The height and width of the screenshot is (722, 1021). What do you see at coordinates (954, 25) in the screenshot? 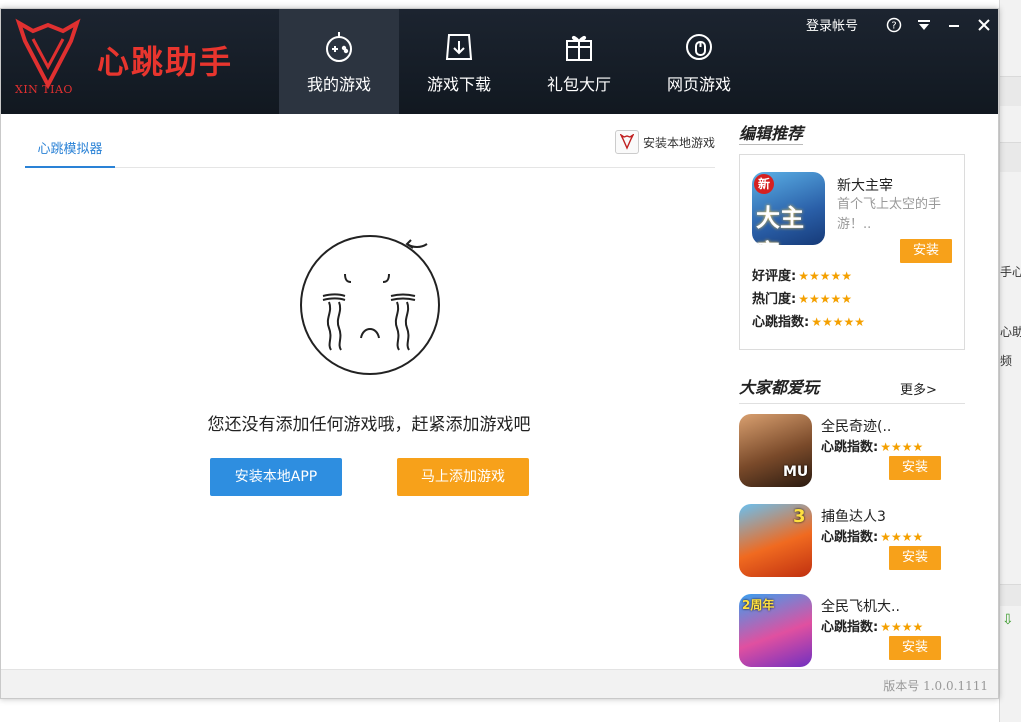
I see `minimize-icon` at bounding box center [954, 25].